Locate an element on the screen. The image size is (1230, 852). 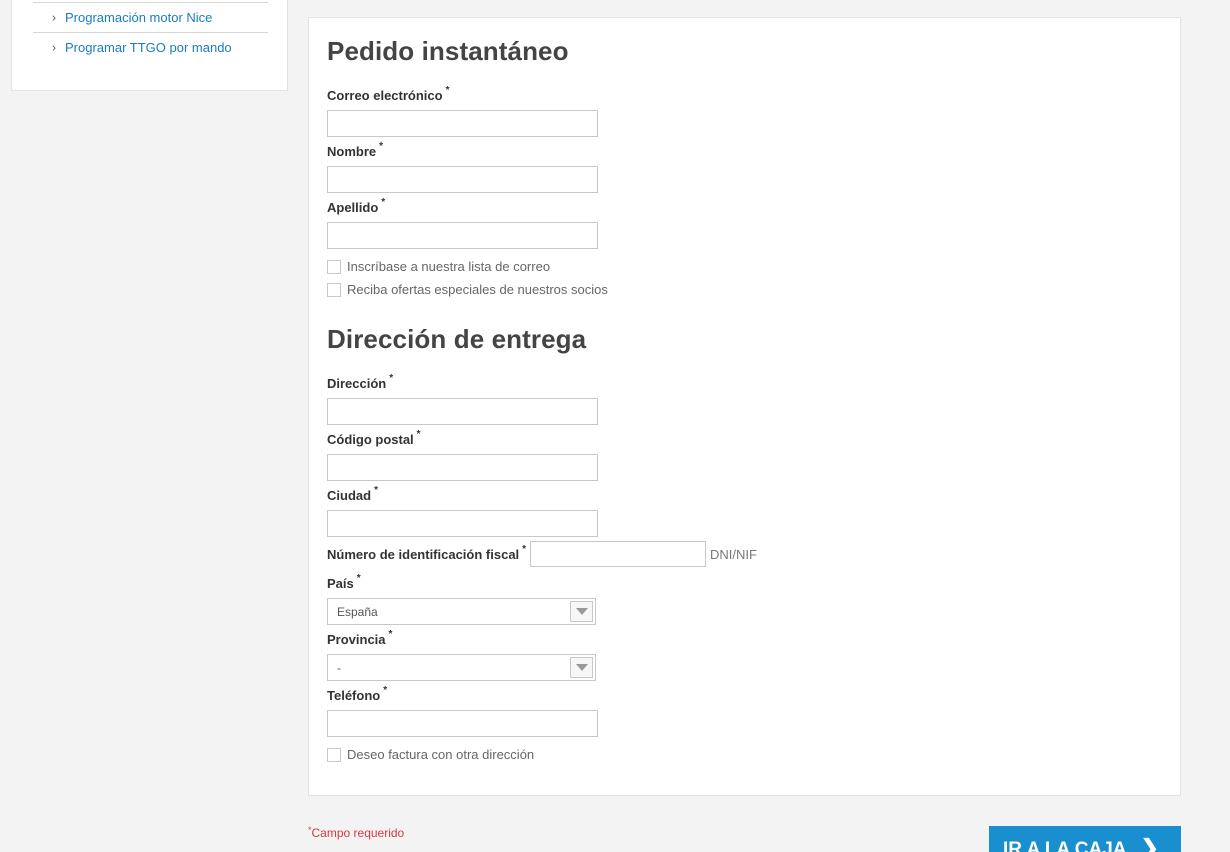
tax-id-field is located at coordinates (618, 554).